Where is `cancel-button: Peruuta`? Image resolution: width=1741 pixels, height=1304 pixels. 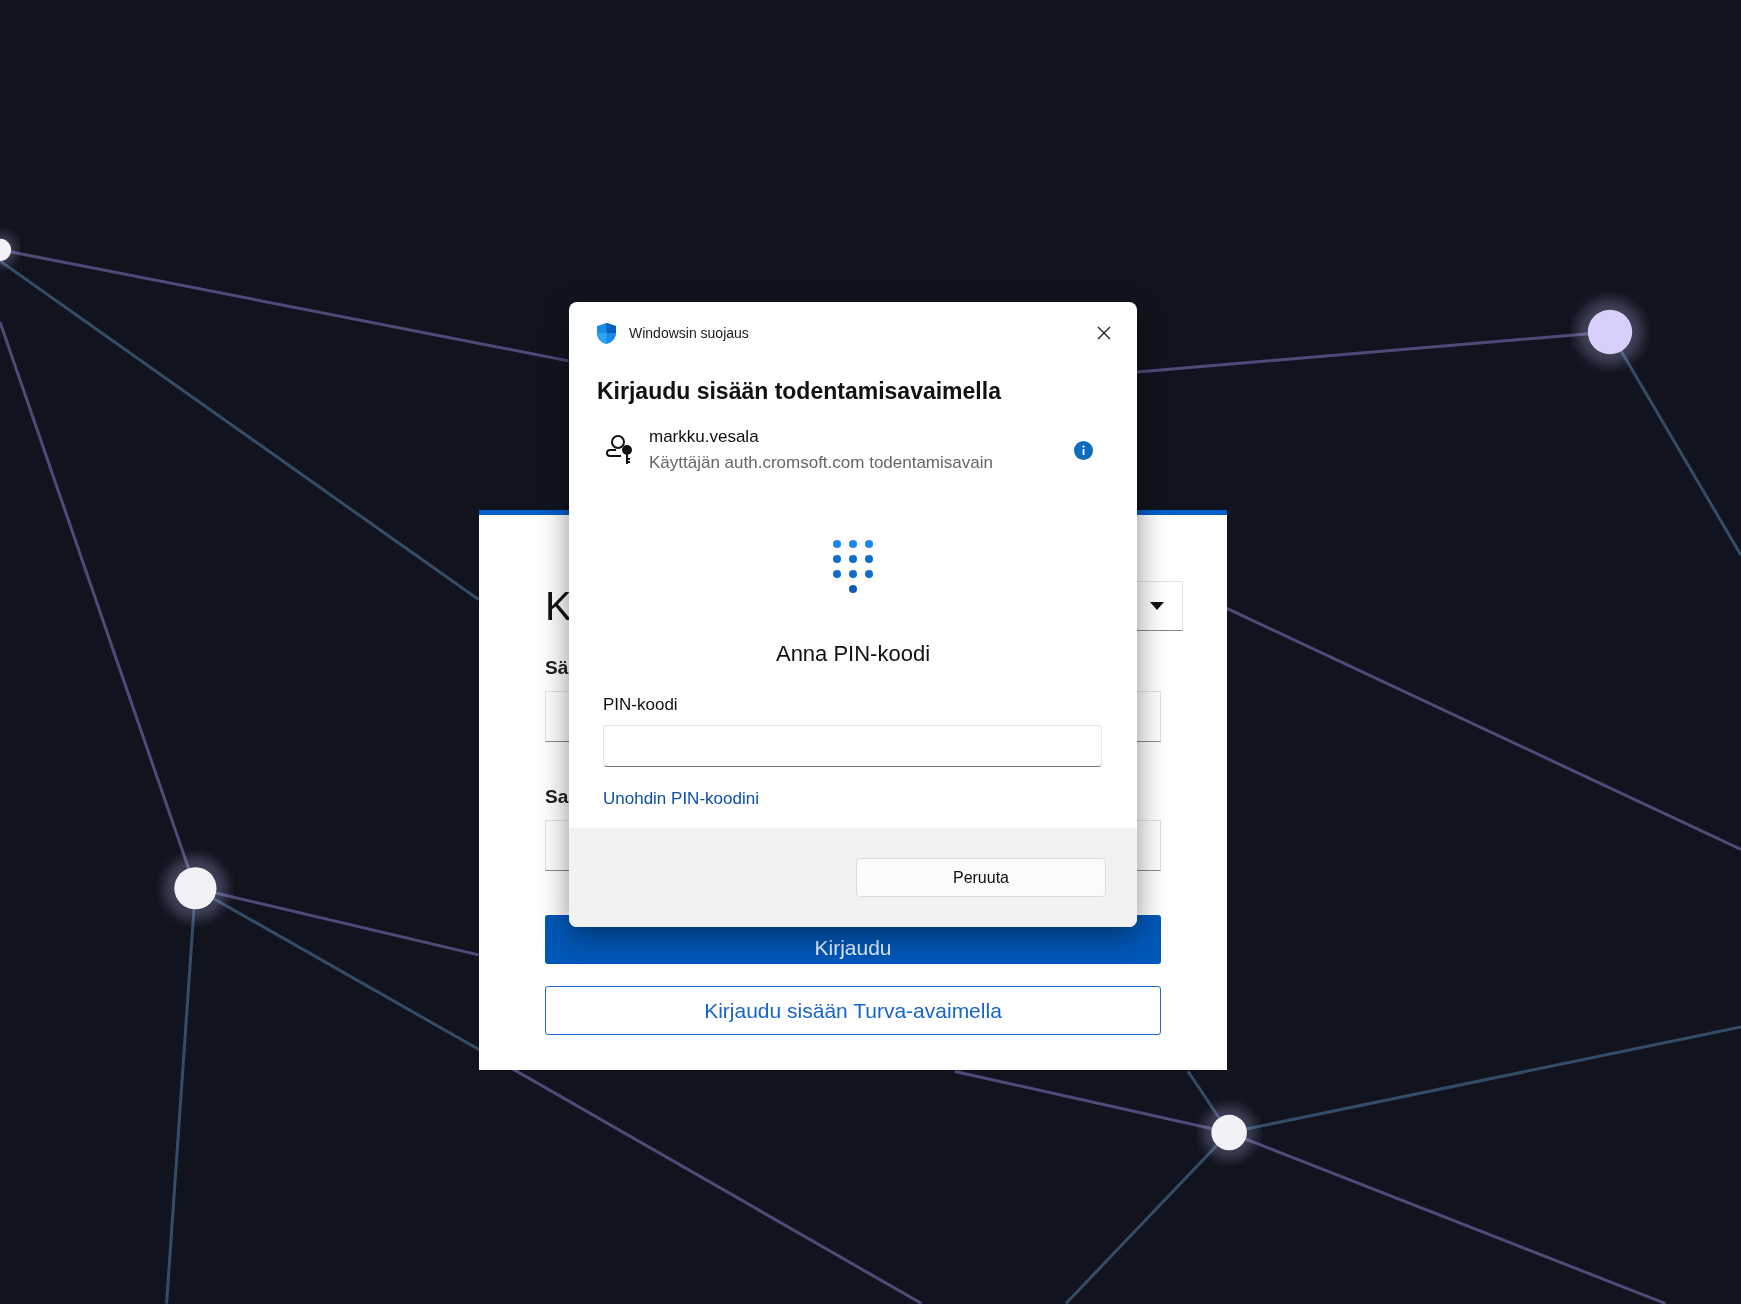 cancel-button: Peruuta is located at coordinates (981, 877).